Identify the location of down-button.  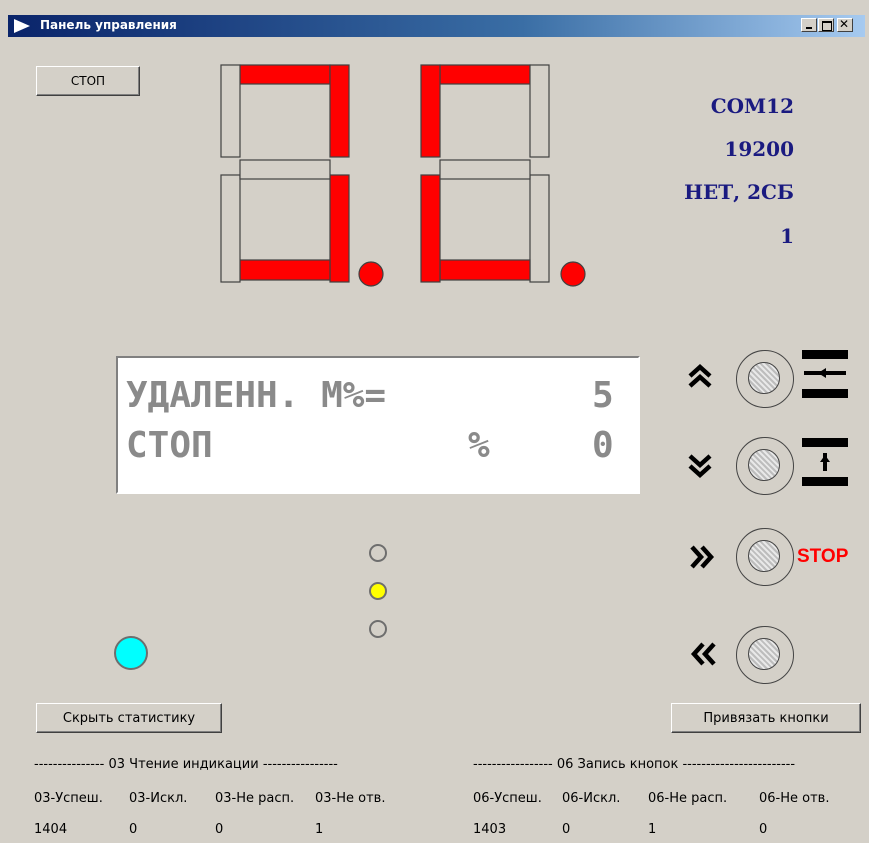
(765, 466).